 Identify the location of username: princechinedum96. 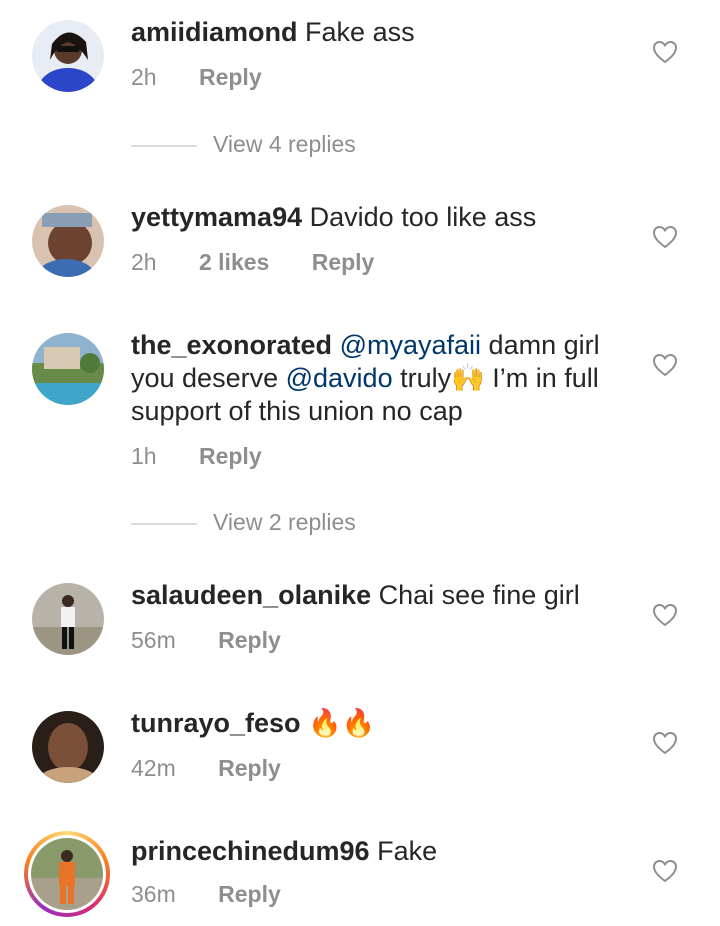
(250, 851).